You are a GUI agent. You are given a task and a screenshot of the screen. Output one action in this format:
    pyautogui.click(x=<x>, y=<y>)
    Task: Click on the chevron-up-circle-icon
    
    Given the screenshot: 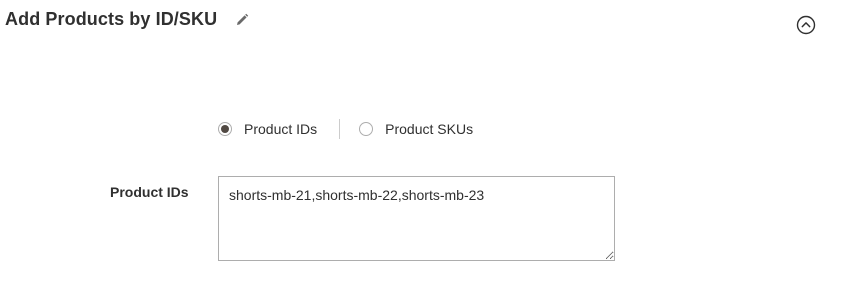 What is the action you would take?
    pyautogui.click(x=806, y=25)
    